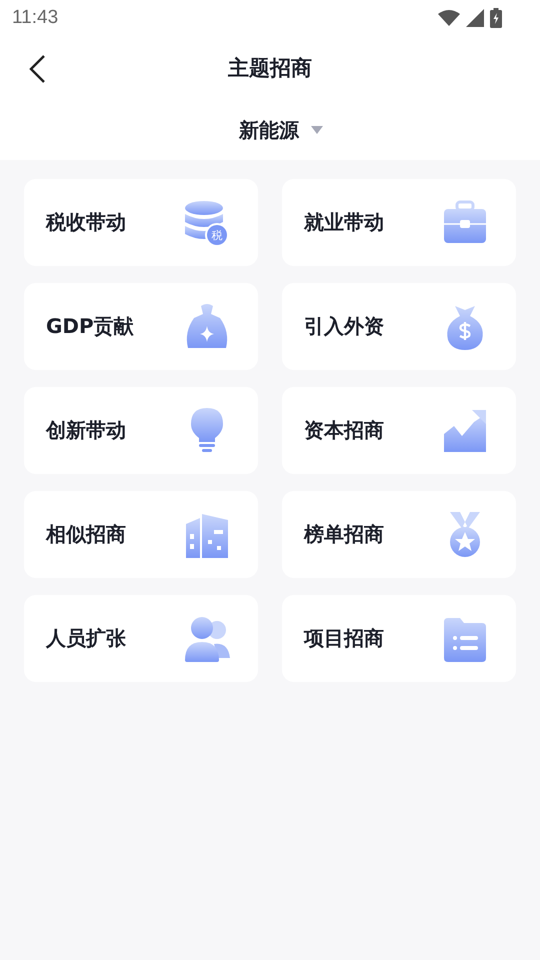 This screenshot has height=960, width=540. Describe the element at coordinates (141, 326) in the screenshot. I see `category-card: GDP贡献` at that location.